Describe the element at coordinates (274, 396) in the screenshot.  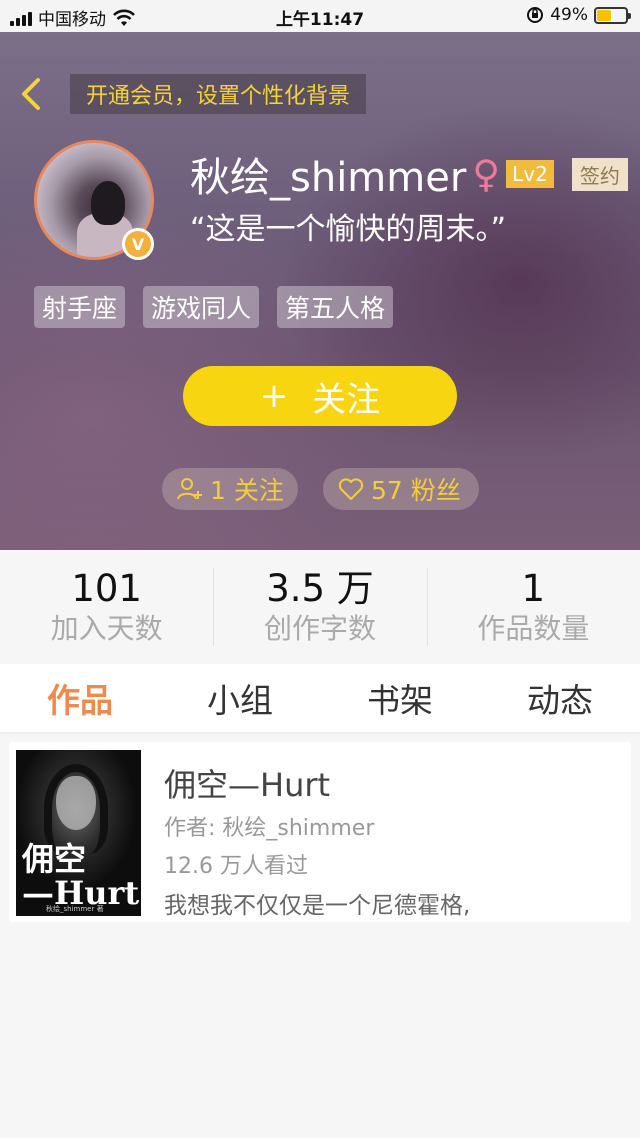
I see `plus-icon: +` at that location.